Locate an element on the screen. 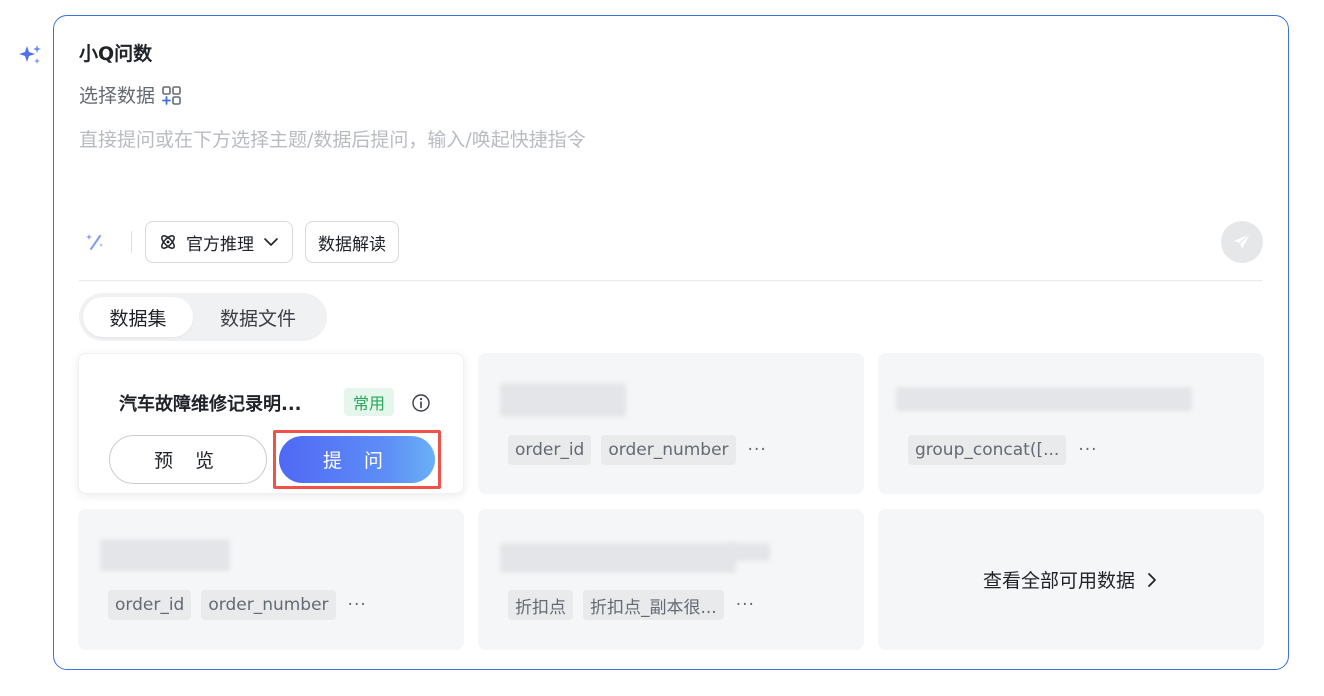  view-all-label: 查看全部可用数据 is located at coordinates (1058, 581).